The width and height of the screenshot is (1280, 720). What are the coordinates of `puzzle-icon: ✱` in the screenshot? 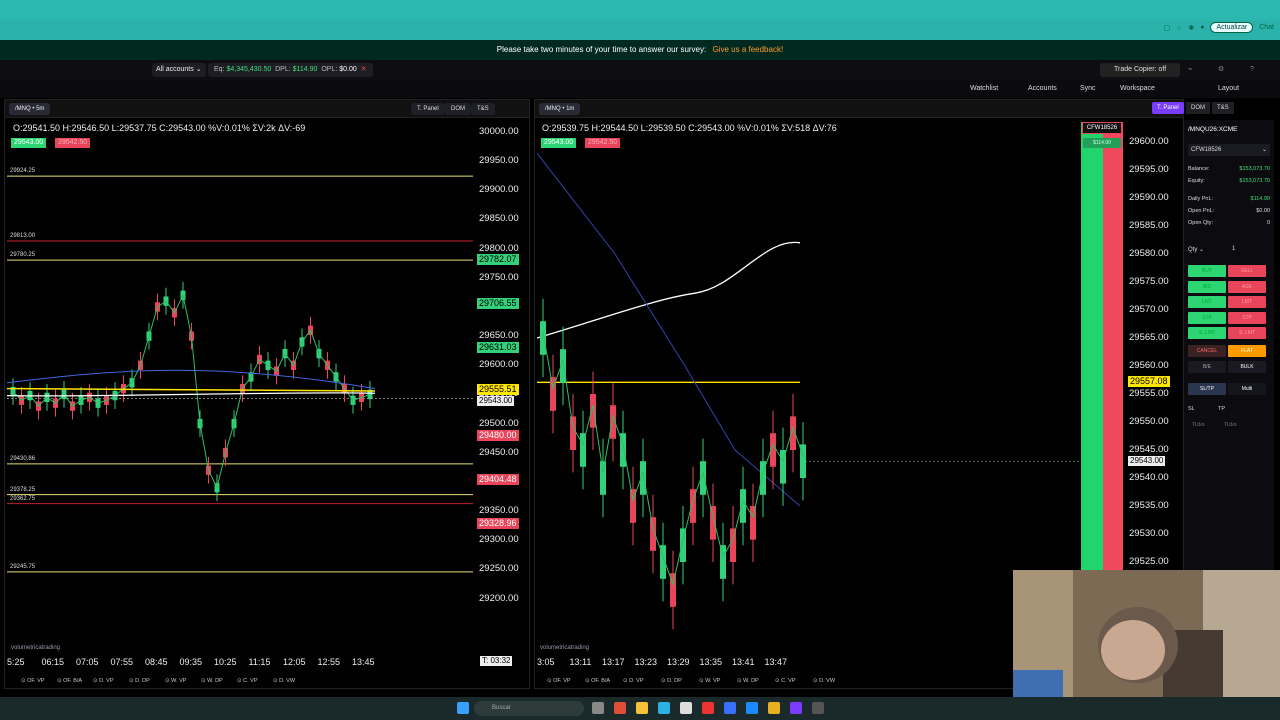 It's located at (1191, 28).